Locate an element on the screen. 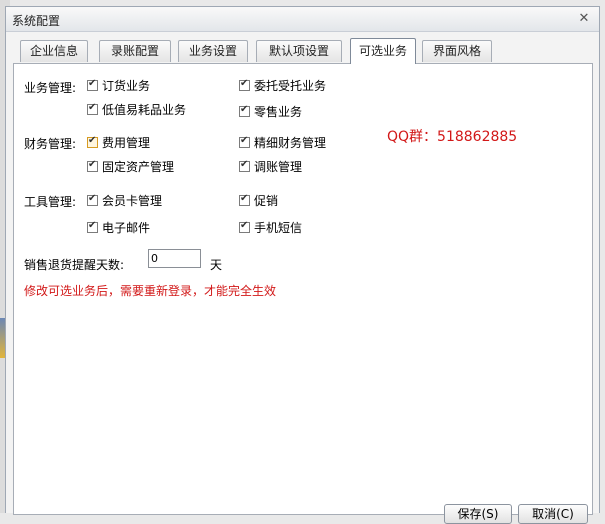 This screenshot has width=605, height=524. qq-group-text: QQ群：518862885 is located at coordinates (452, 137).